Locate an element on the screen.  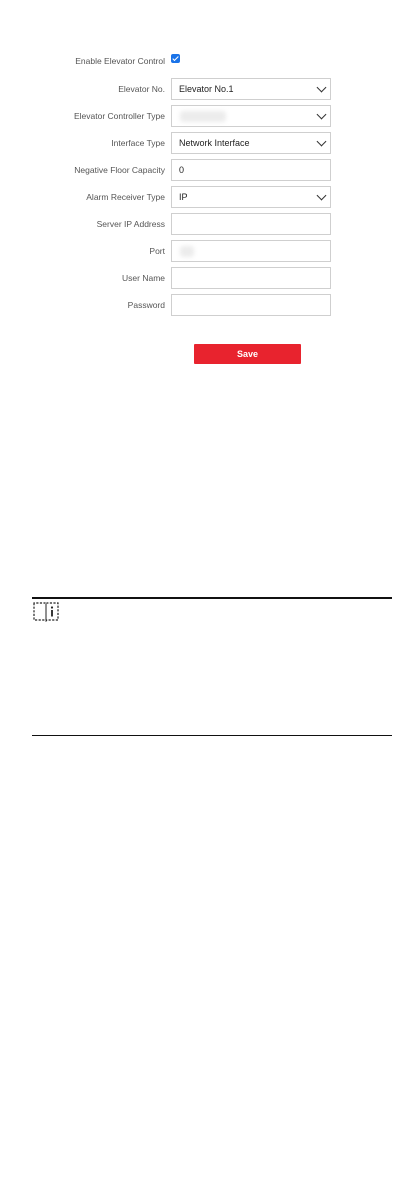
enable-elevator-control-checkbox is located at coordinates (175, 58).